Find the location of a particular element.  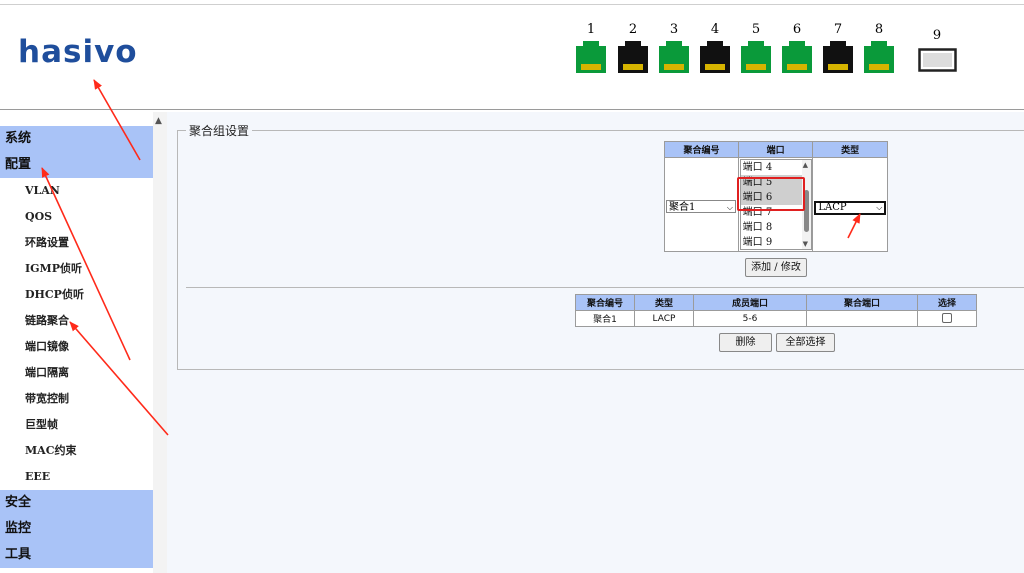

row-select-checkbox is located at coordinates (947, 318).